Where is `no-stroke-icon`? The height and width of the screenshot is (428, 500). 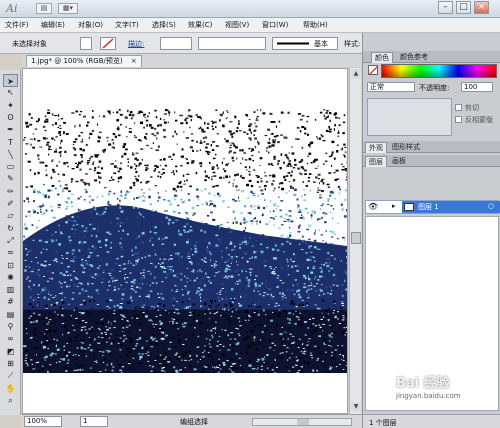 no-stroke-icon is located at coordinates (108, 43).